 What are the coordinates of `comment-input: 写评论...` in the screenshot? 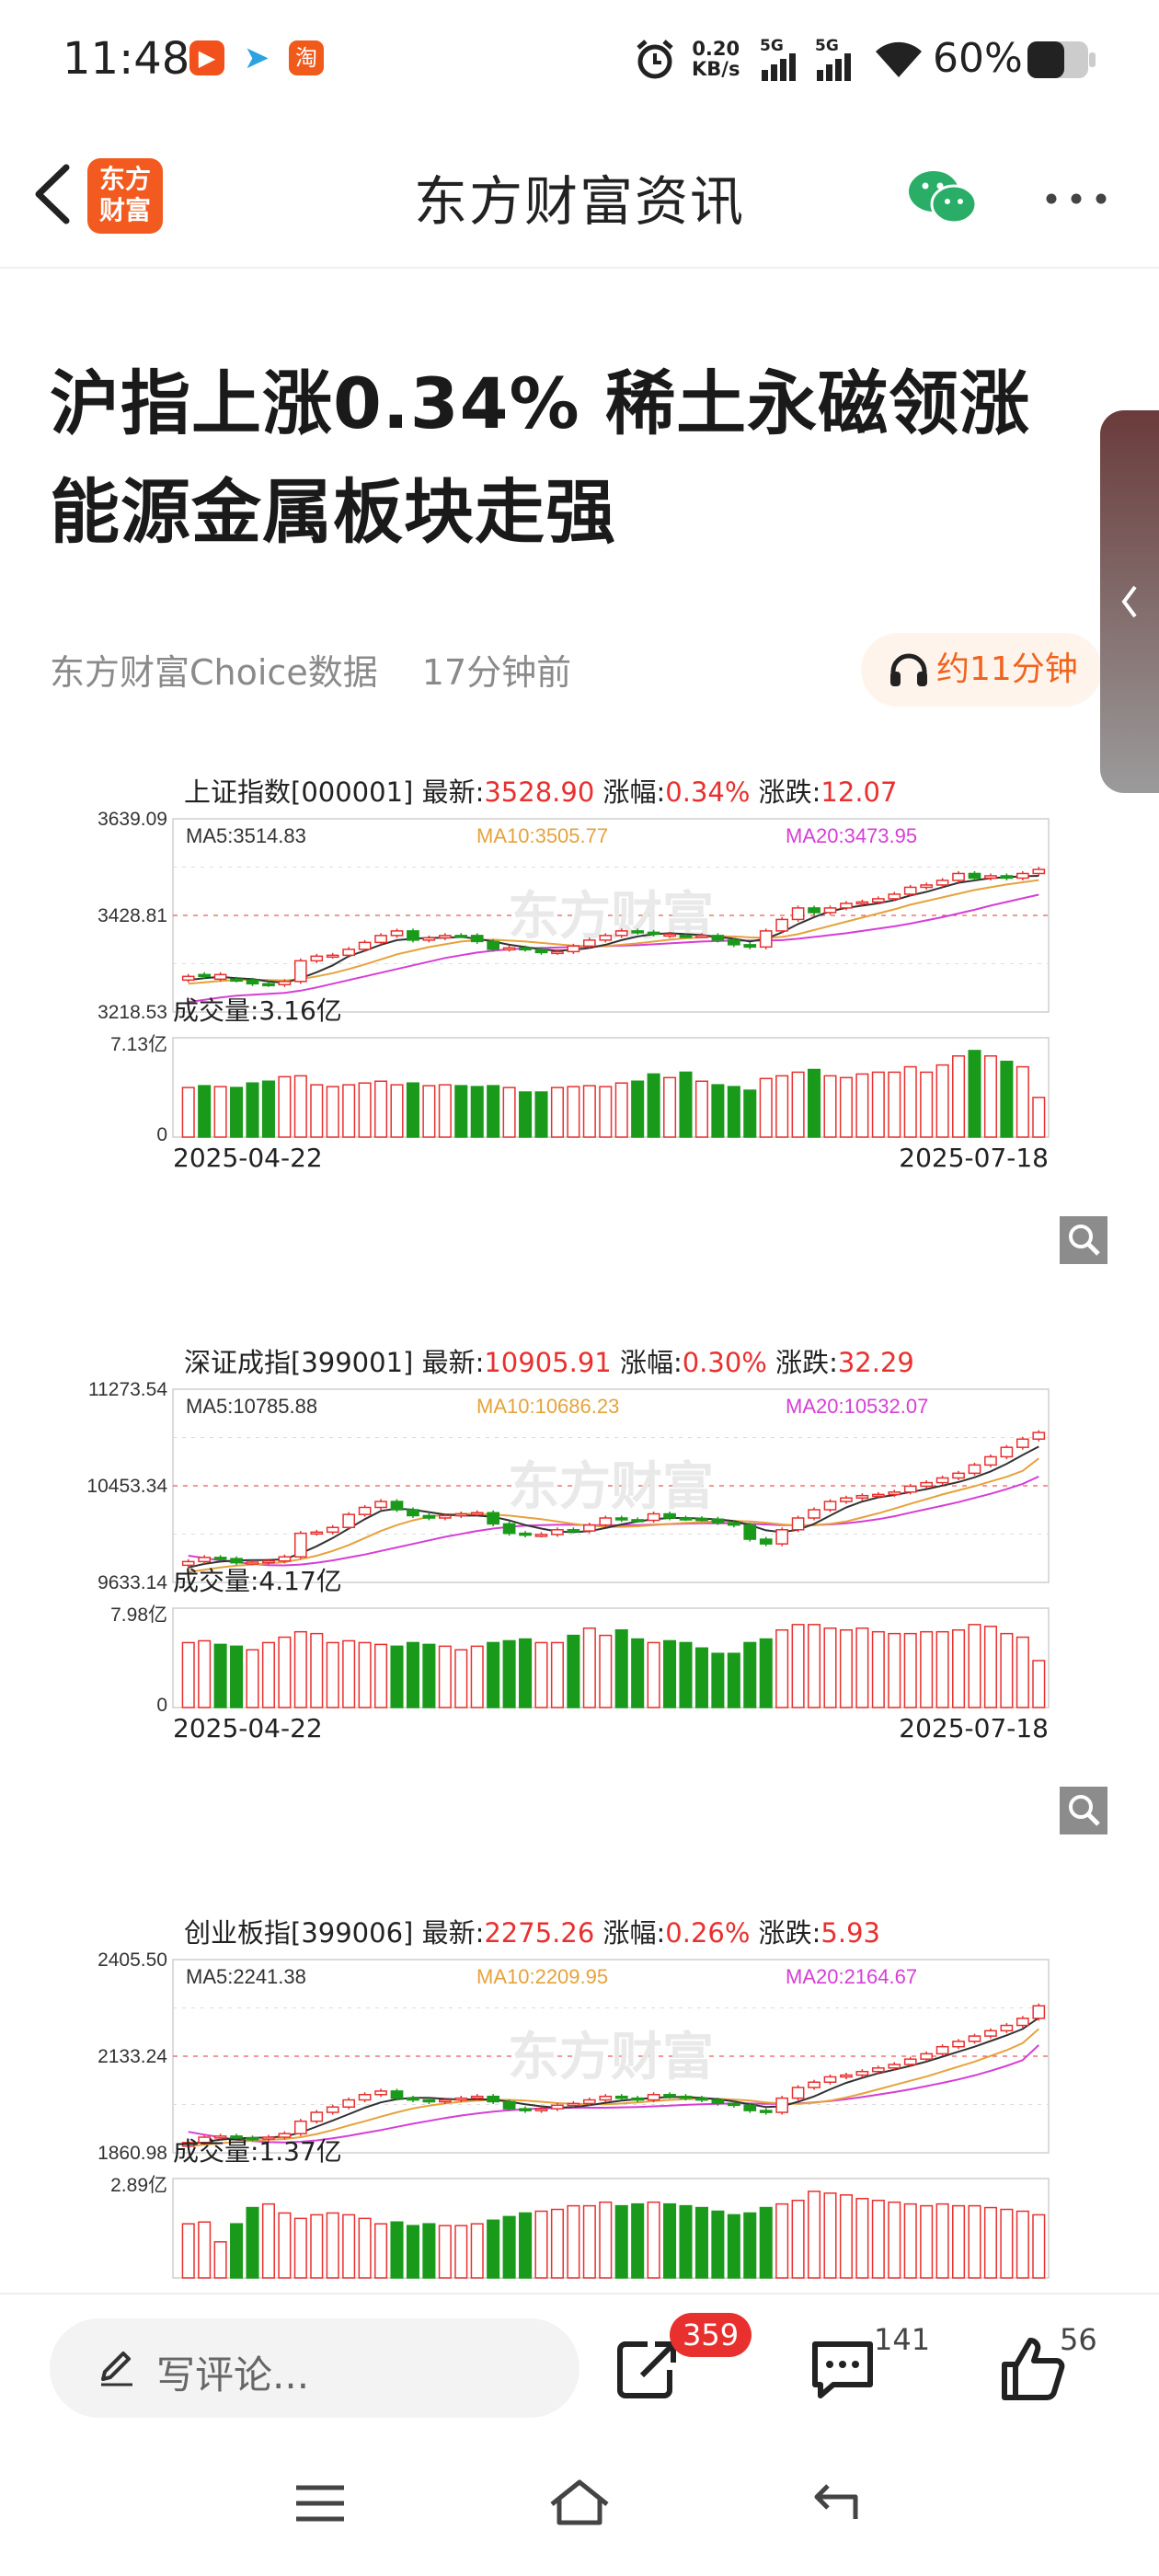 It's located at (315, 2368).